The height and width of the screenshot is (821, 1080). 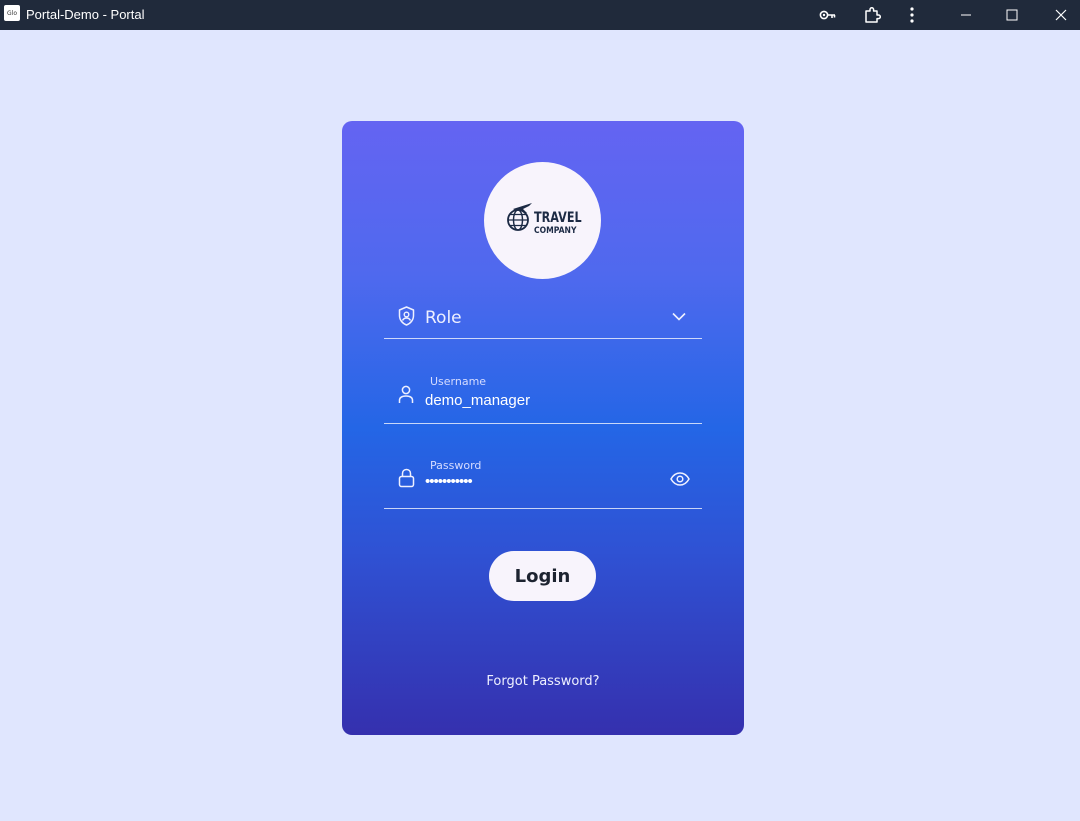 I want to click on role-select: Role, so click(x=543, y=317).